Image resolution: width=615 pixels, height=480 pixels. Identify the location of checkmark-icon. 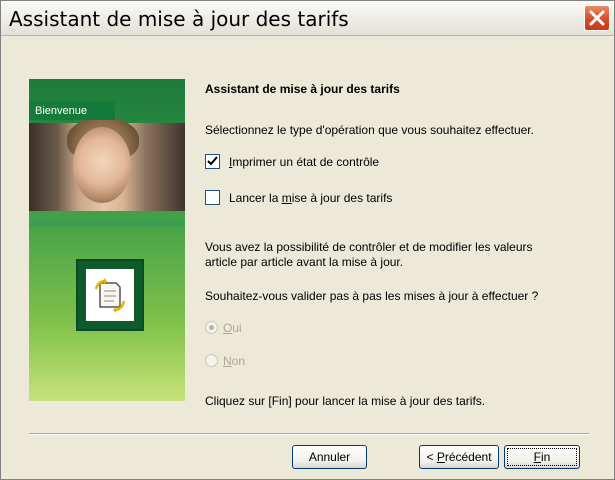
(212, 161).